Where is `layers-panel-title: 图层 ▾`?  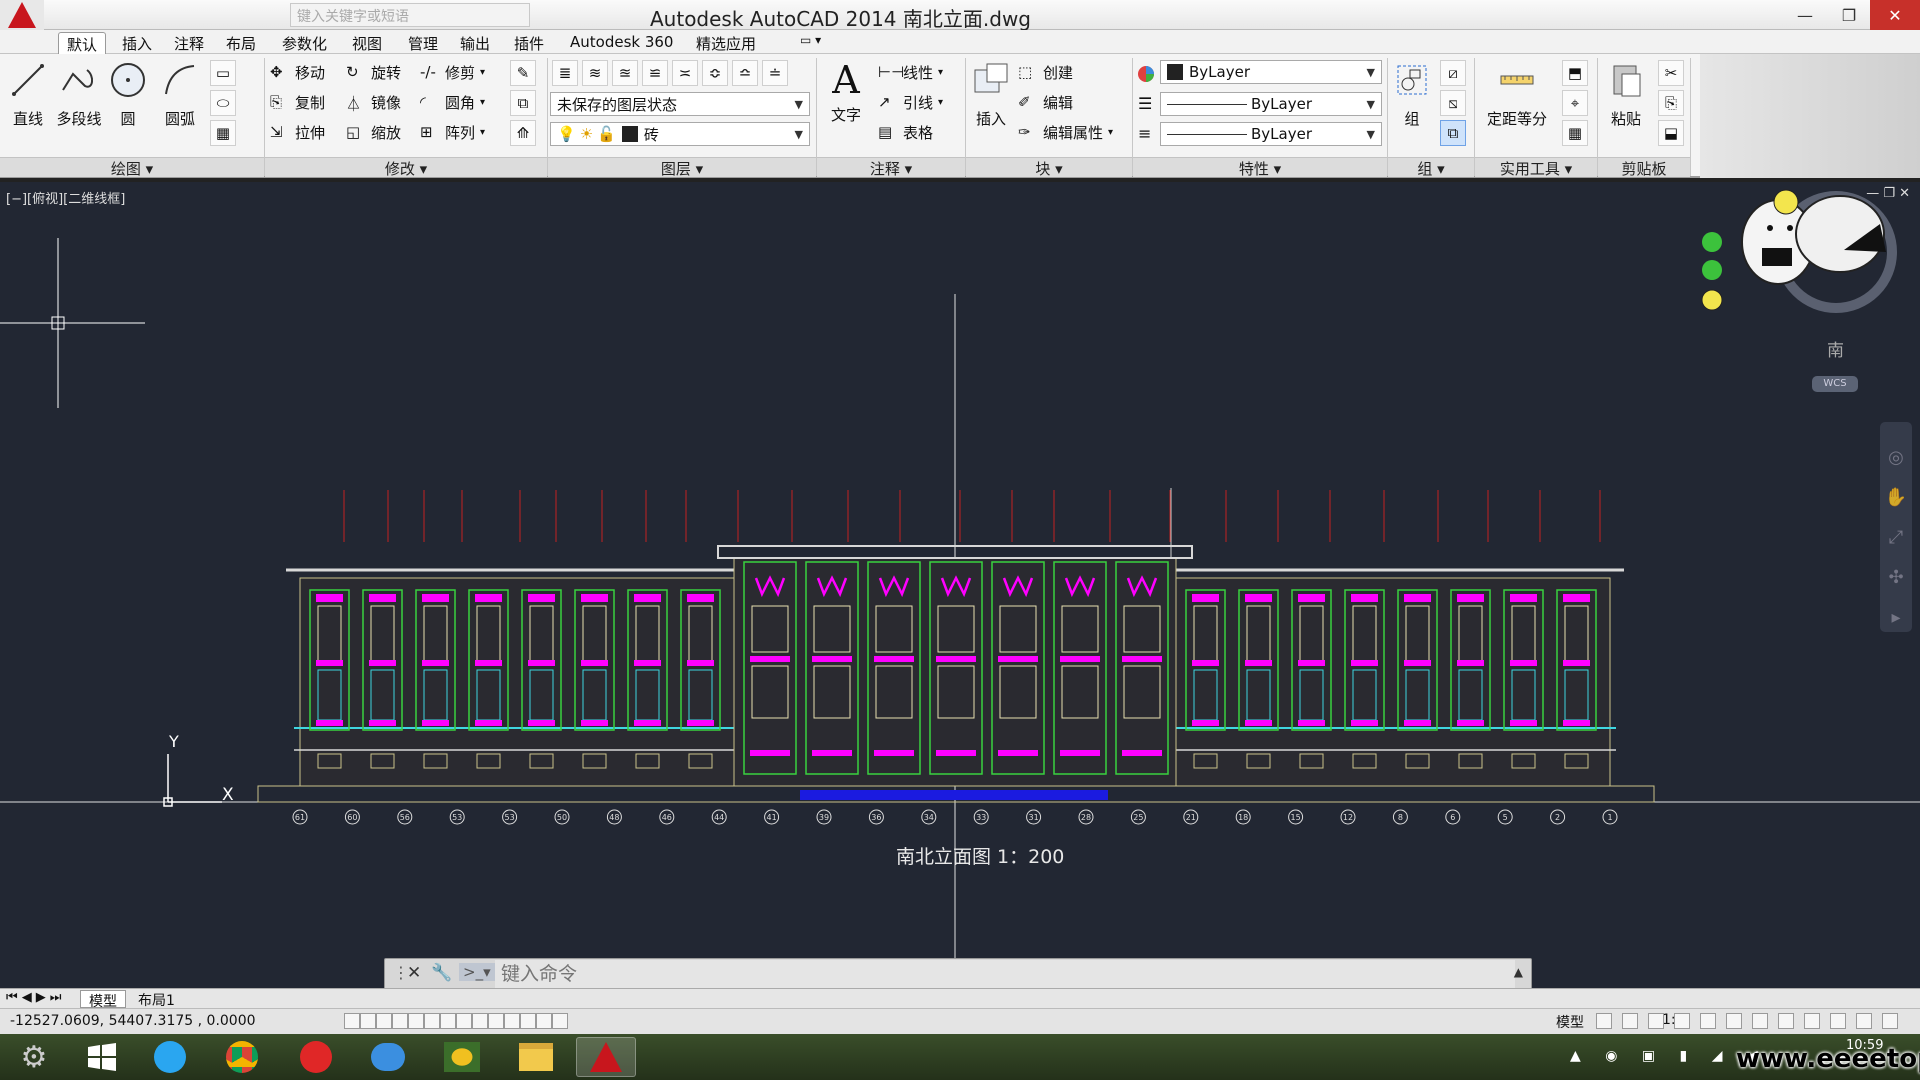
layers-panel-title: 图层 ▾ is located at coordinates (682, 167).